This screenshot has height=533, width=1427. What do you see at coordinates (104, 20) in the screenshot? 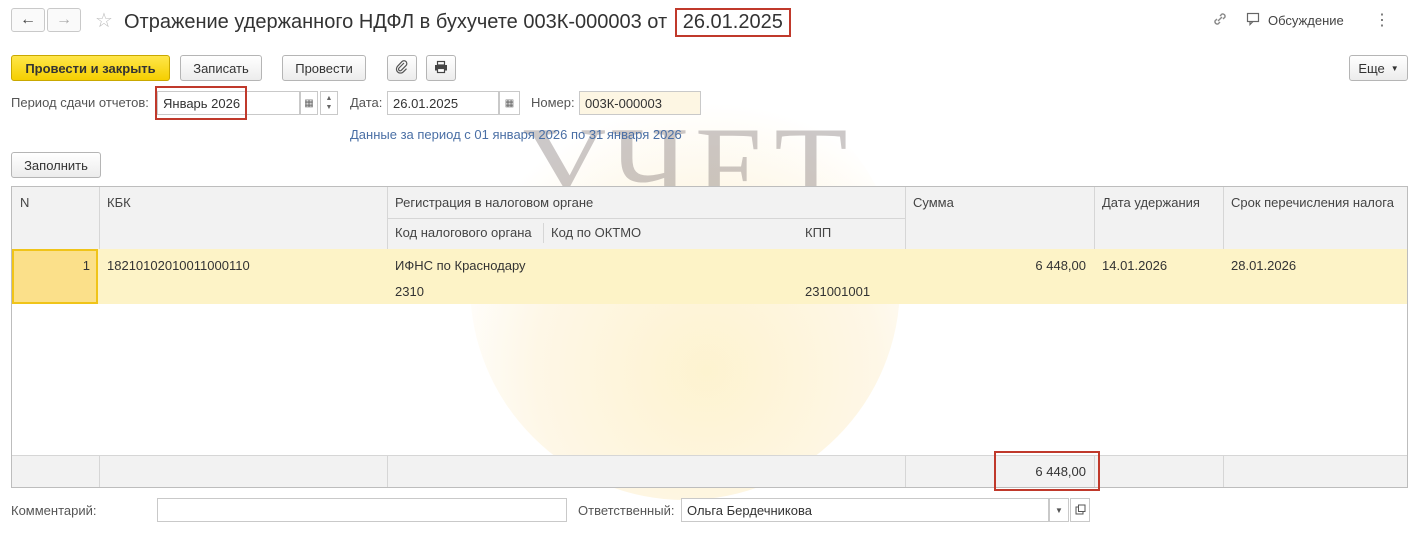
I see `favorite-star-icon: ☆` at bounding box center [104, 20].